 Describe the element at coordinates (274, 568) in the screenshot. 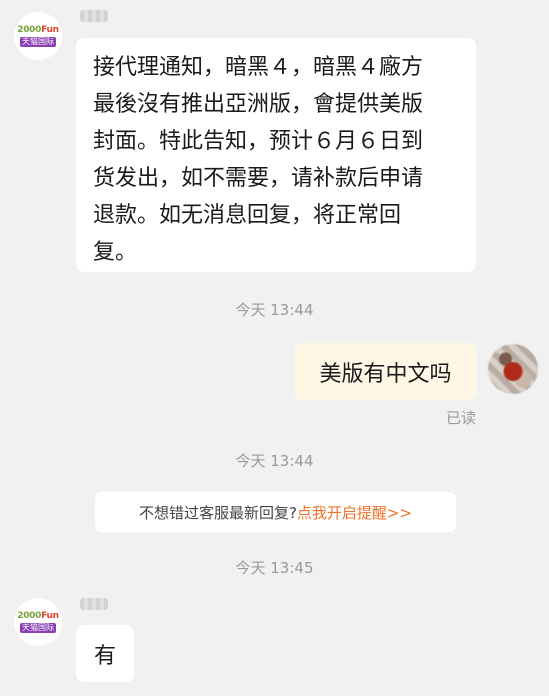

I see `message-timestamp: 今天 13:45` at that location.